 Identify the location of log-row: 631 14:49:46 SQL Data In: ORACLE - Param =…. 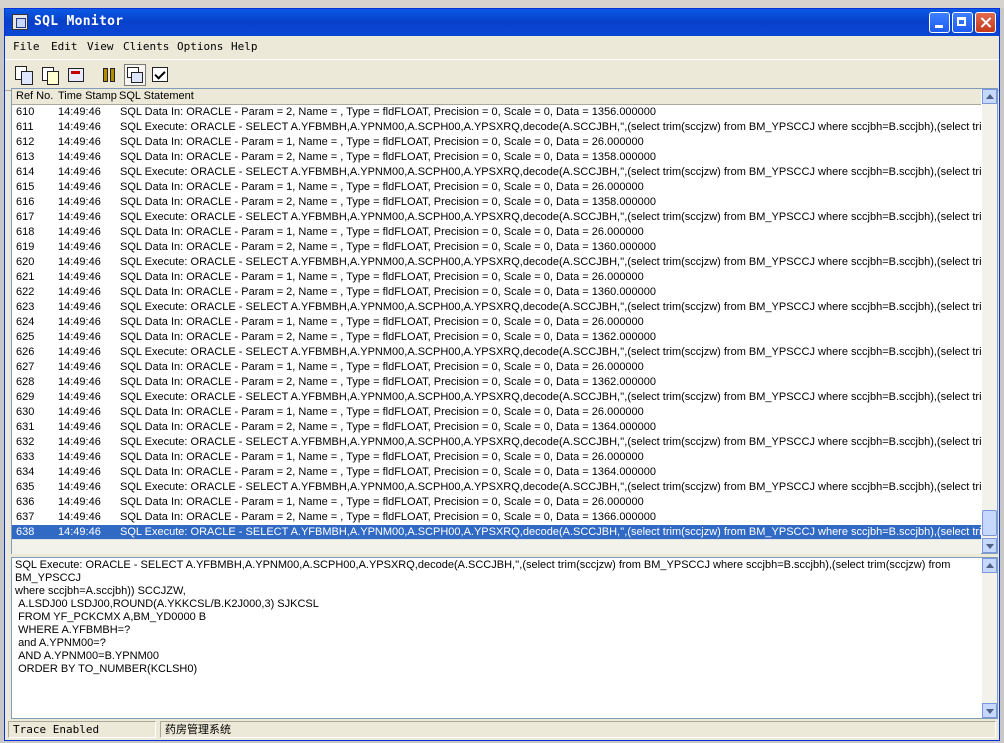
(496, 427).